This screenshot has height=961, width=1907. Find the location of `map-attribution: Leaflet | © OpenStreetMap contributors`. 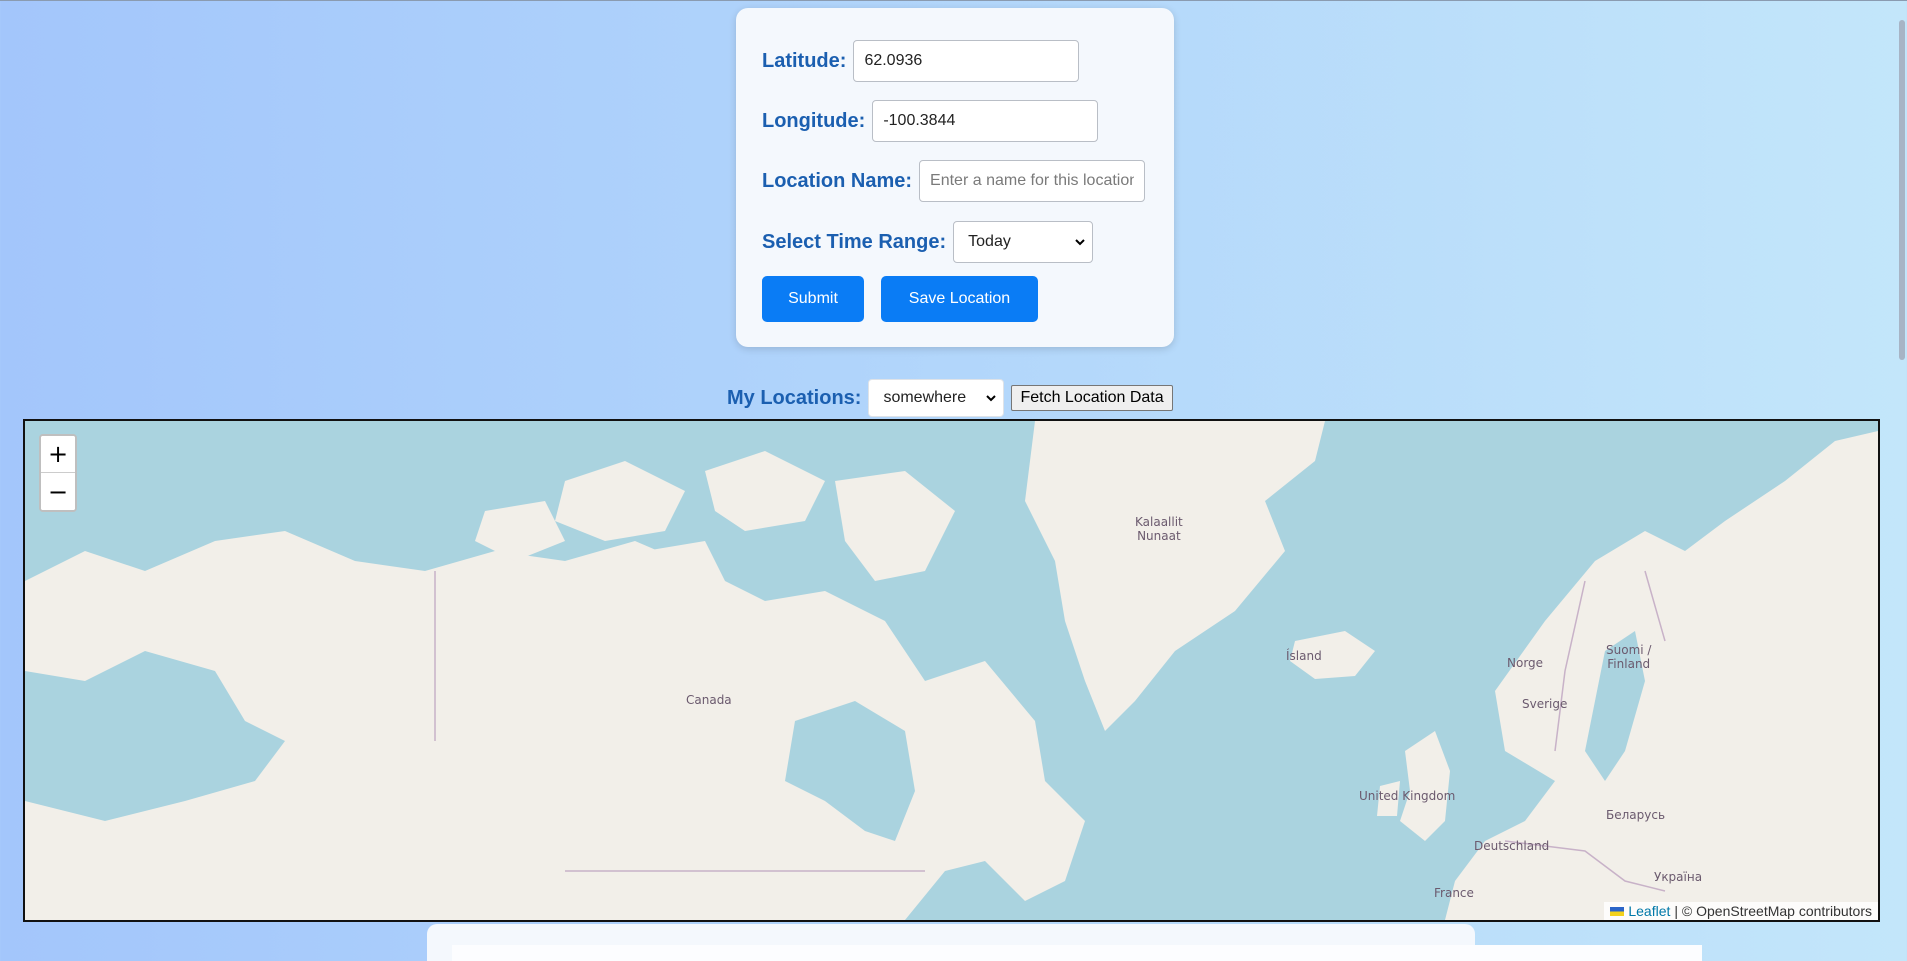

map-attribution: Leaflet | © OpenStreetMap contributors is located at coordinates (1741, 911).